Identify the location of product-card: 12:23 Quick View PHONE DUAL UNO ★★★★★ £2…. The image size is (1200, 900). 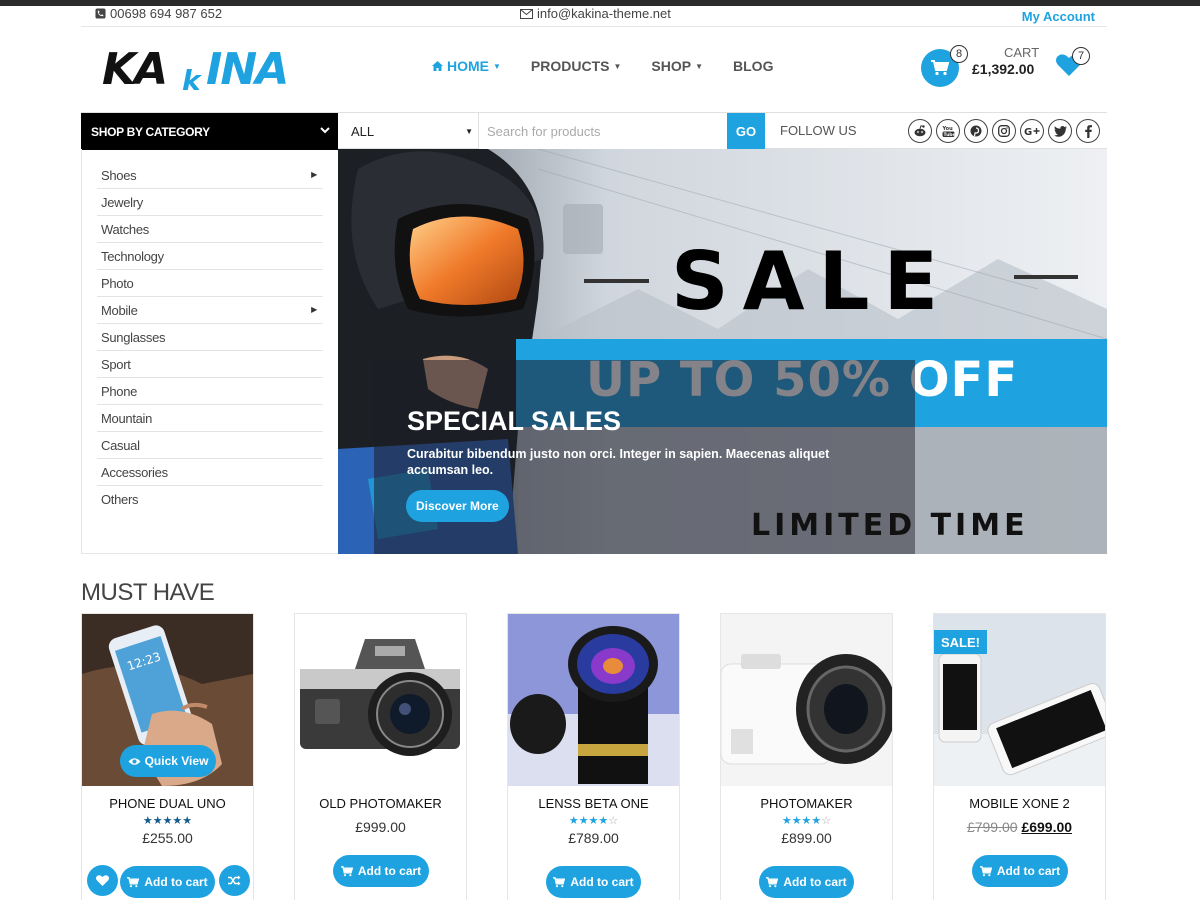
(167, 756).